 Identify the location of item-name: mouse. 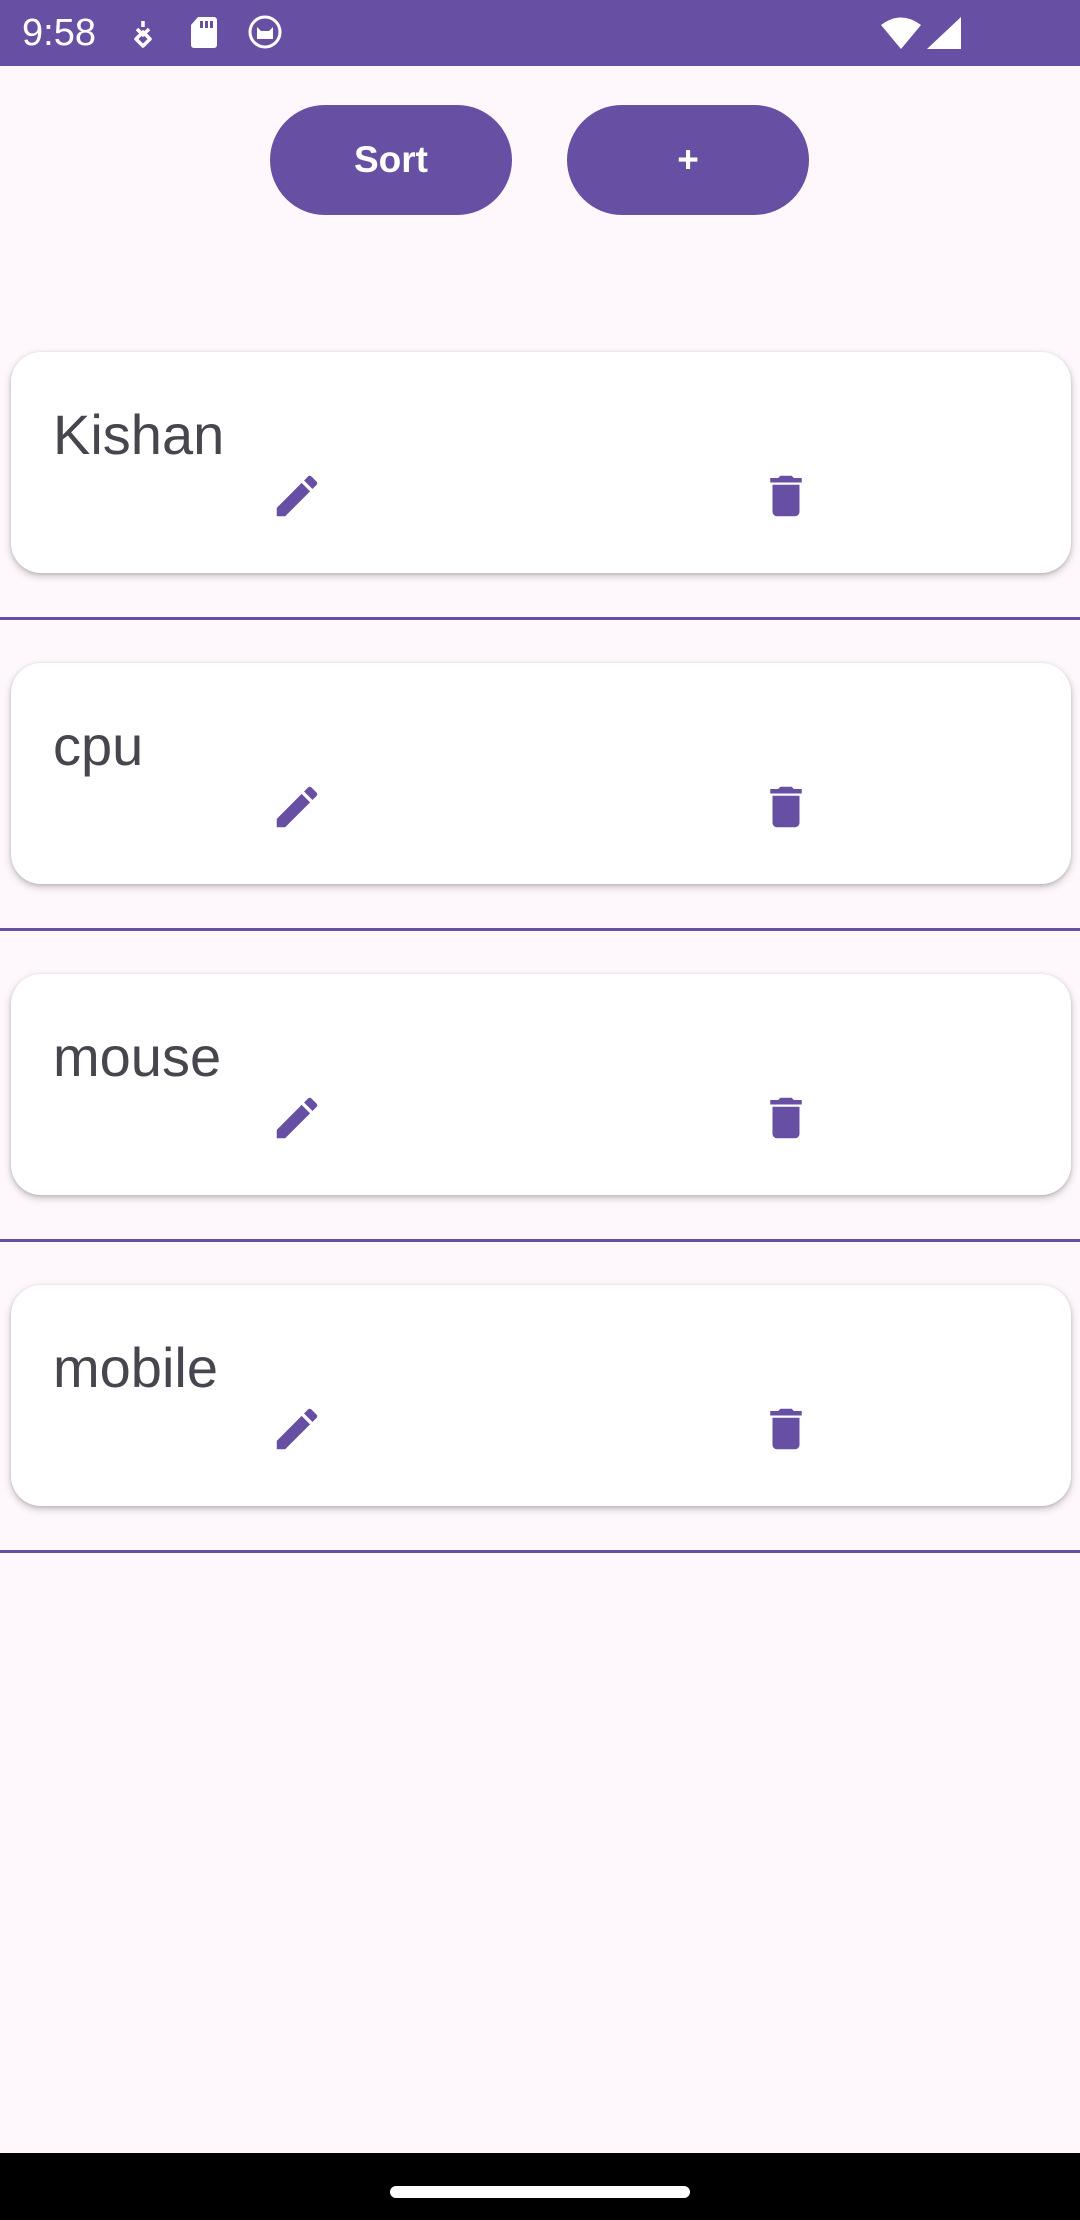
(137, 1056).